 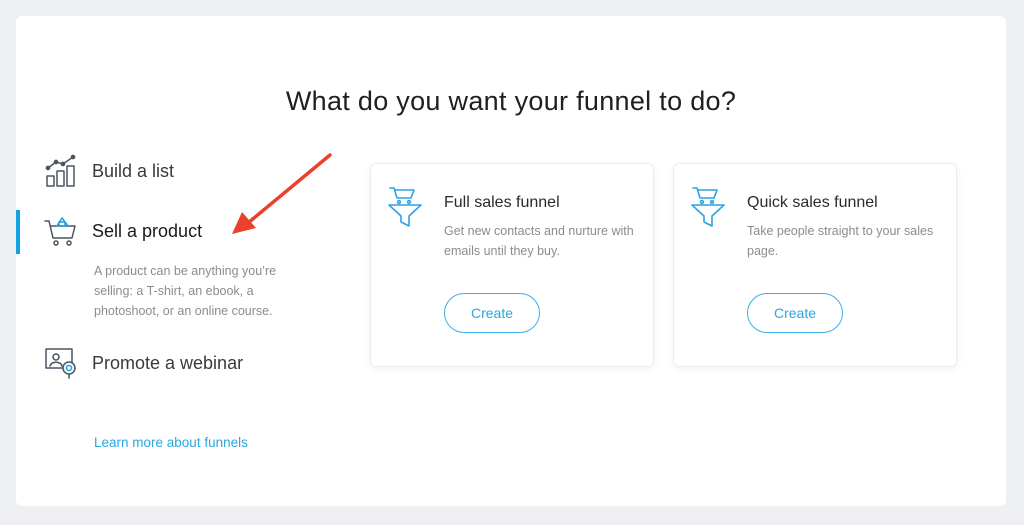 I want to click on create-full-funnel-button: Create, so click(x=492, y=313).